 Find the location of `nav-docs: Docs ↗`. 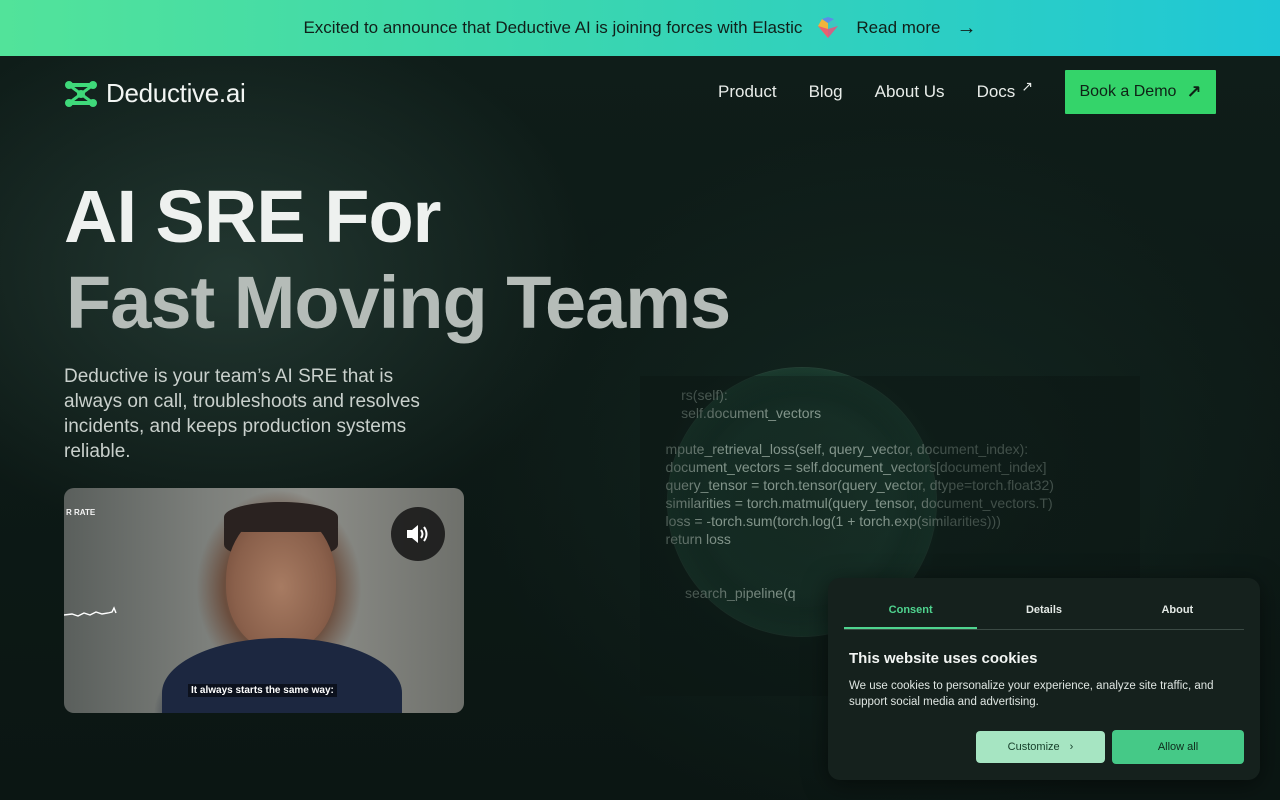

nav-docs: Docs ↗ is located at coordinates (1004, 90).